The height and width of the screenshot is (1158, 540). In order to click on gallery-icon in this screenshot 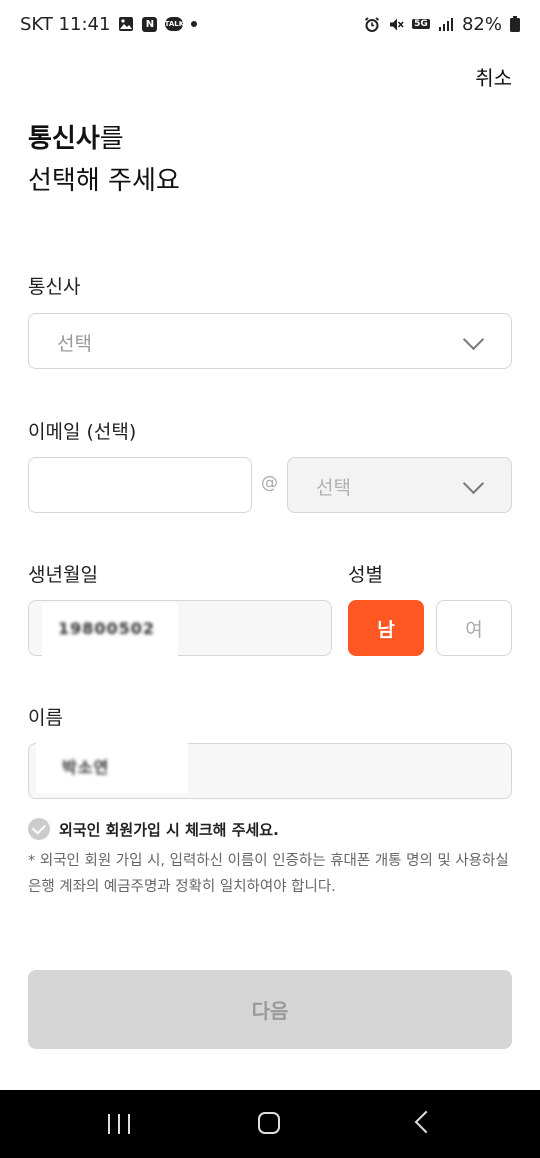, I will do `click(126, 24)`.